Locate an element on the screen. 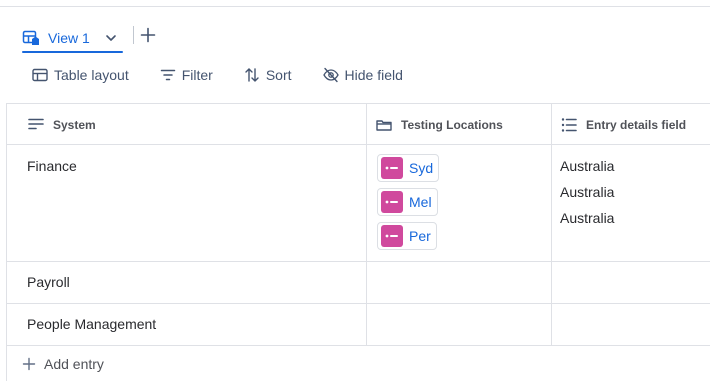  table-row: People Management is located at coordinates (358, 325).